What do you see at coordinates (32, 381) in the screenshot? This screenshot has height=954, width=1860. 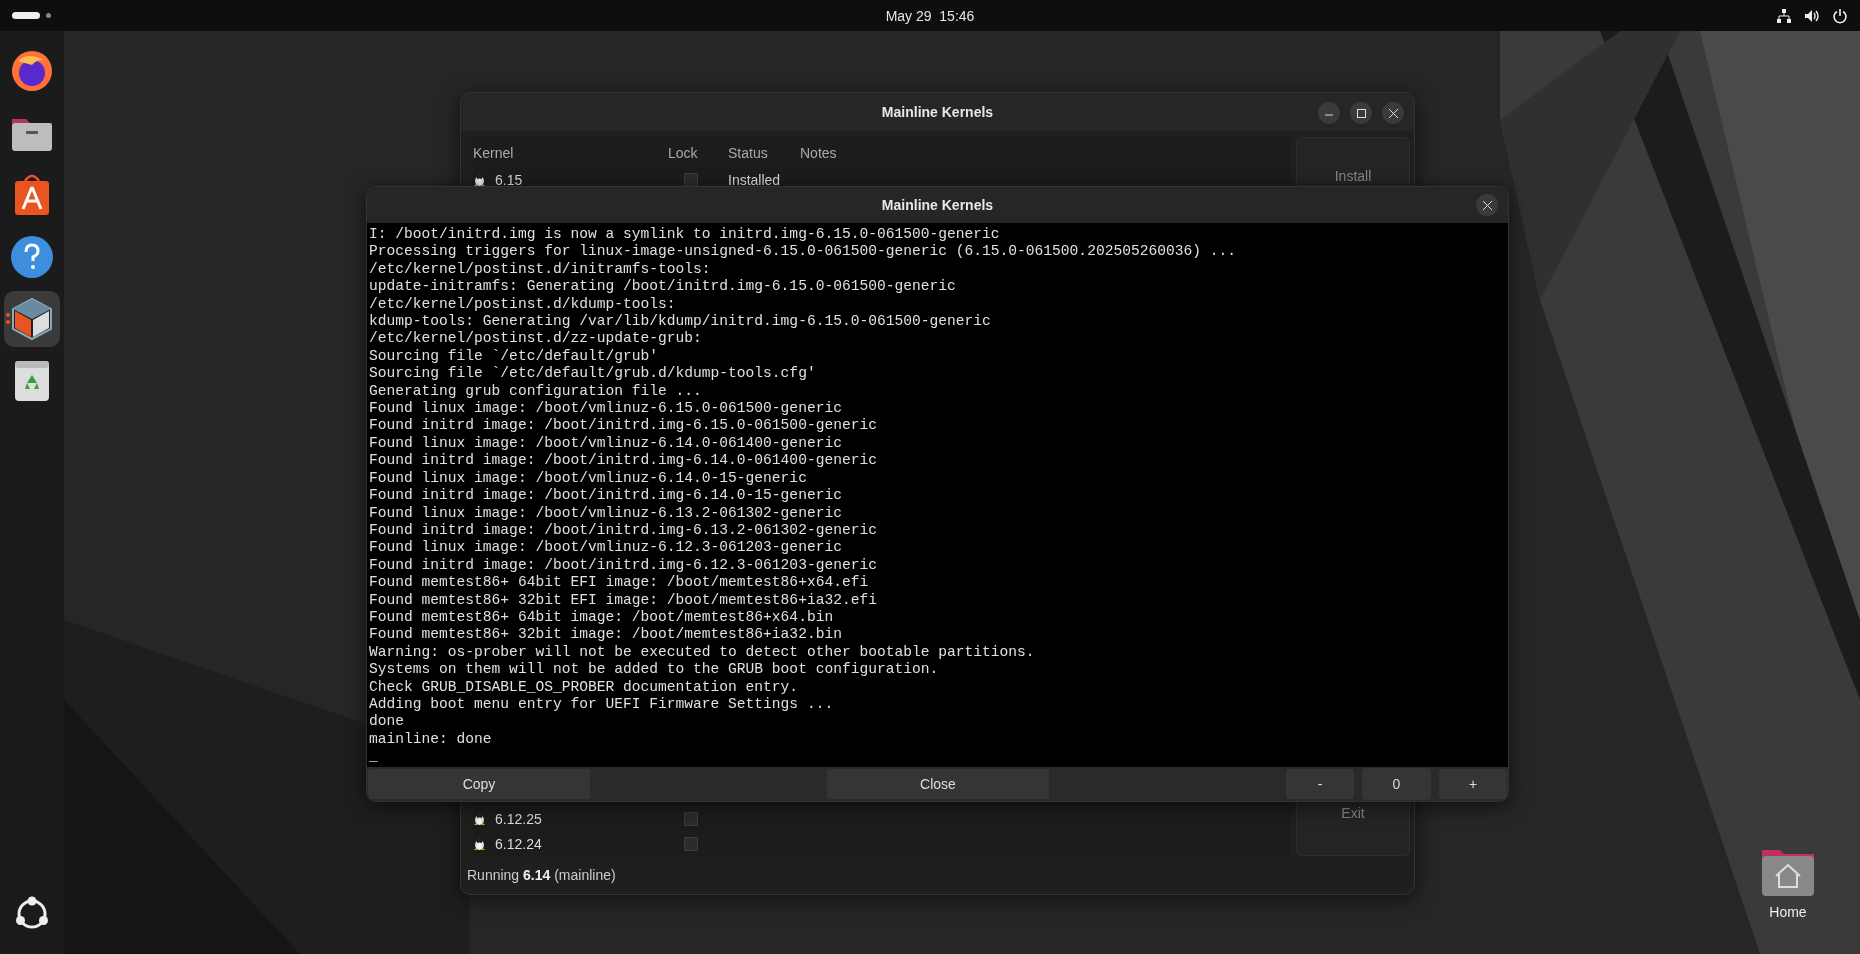 I see `recycle-bin-icon` at bounding box center [32, 381].